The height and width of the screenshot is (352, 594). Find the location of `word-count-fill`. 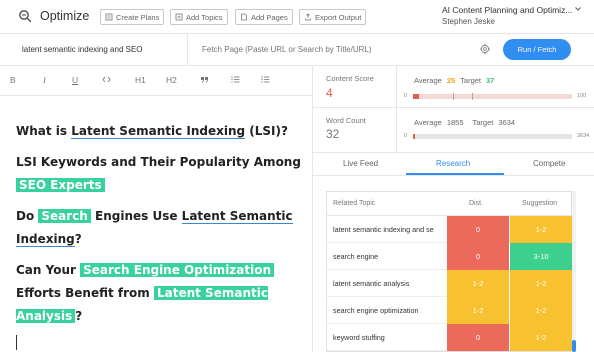

word-count-fill is located at coordinates (414, 136).